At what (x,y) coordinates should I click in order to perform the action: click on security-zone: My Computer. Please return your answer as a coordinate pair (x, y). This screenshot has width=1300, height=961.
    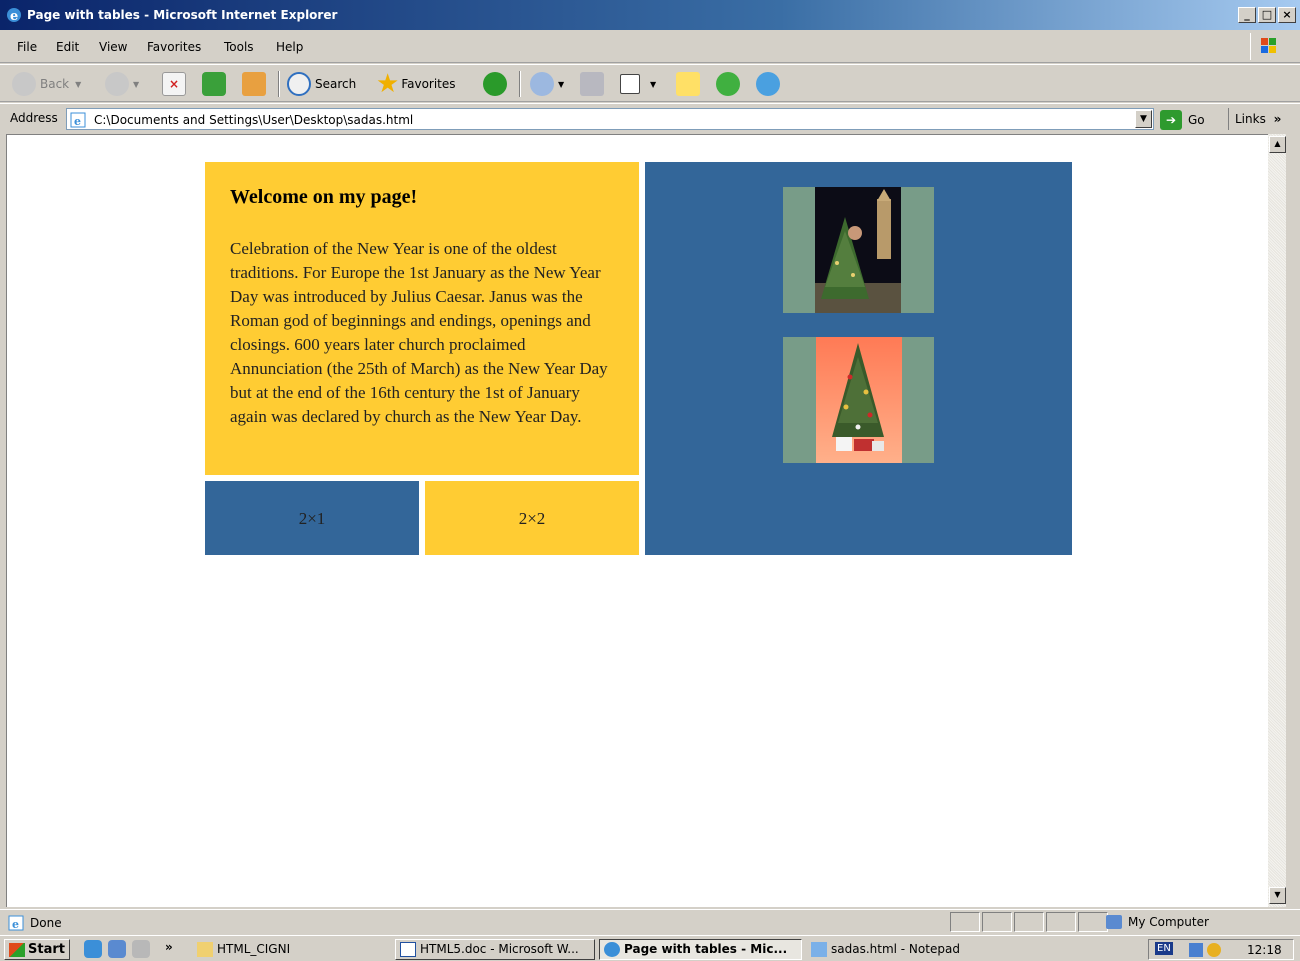
    Looking at the image, I should click on (1157, 922).